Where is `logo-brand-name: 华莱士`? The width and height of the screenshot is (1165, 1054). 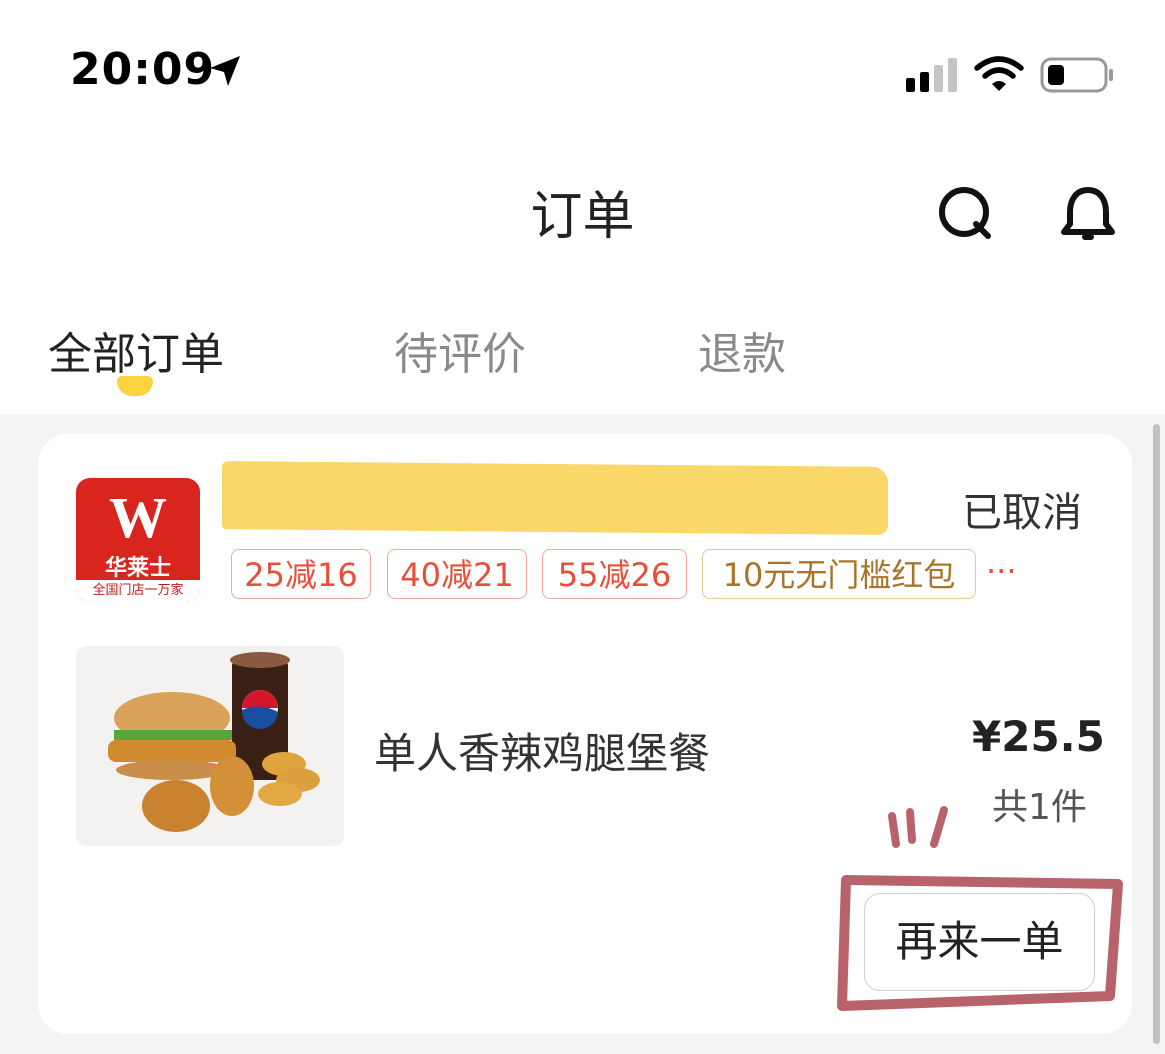 logo-brand-name: 华莱士 is located at coordinates (137, 568).